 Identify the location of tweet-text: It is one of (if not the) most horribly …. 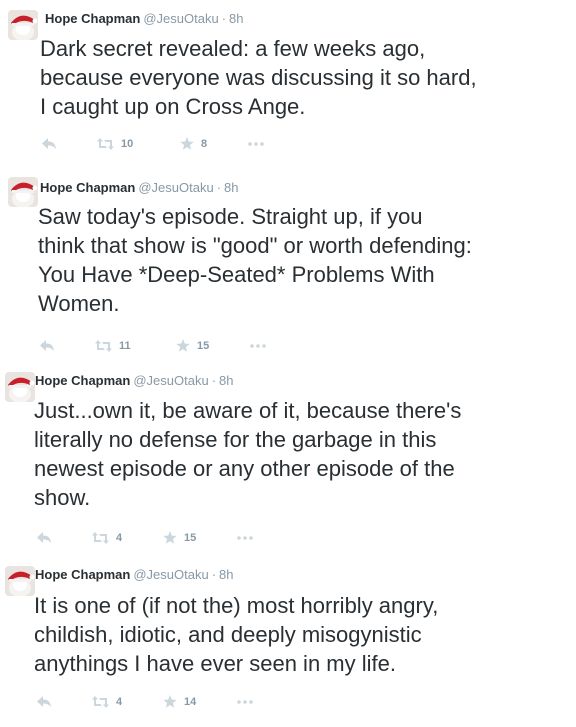
(236, 634).